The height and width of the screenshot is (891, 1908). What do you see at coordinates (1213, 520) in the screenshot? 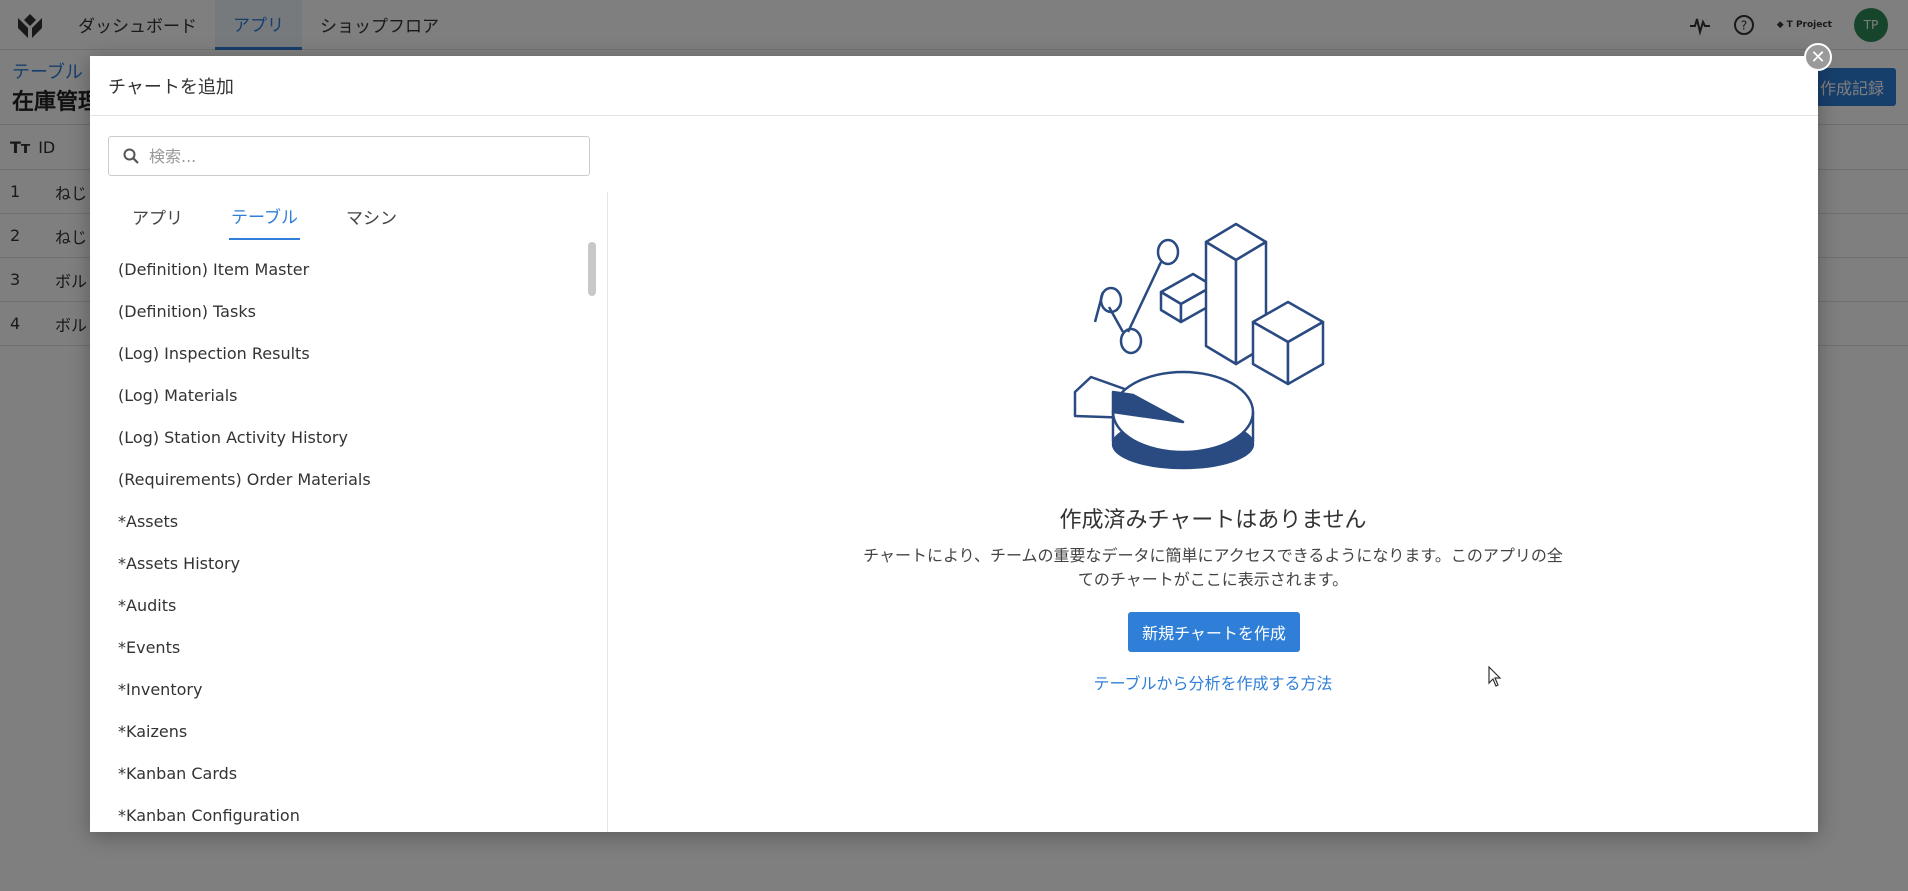
I see `empty-state-title: 作成済みチャートはありません` at bounding box center [1213, 520].